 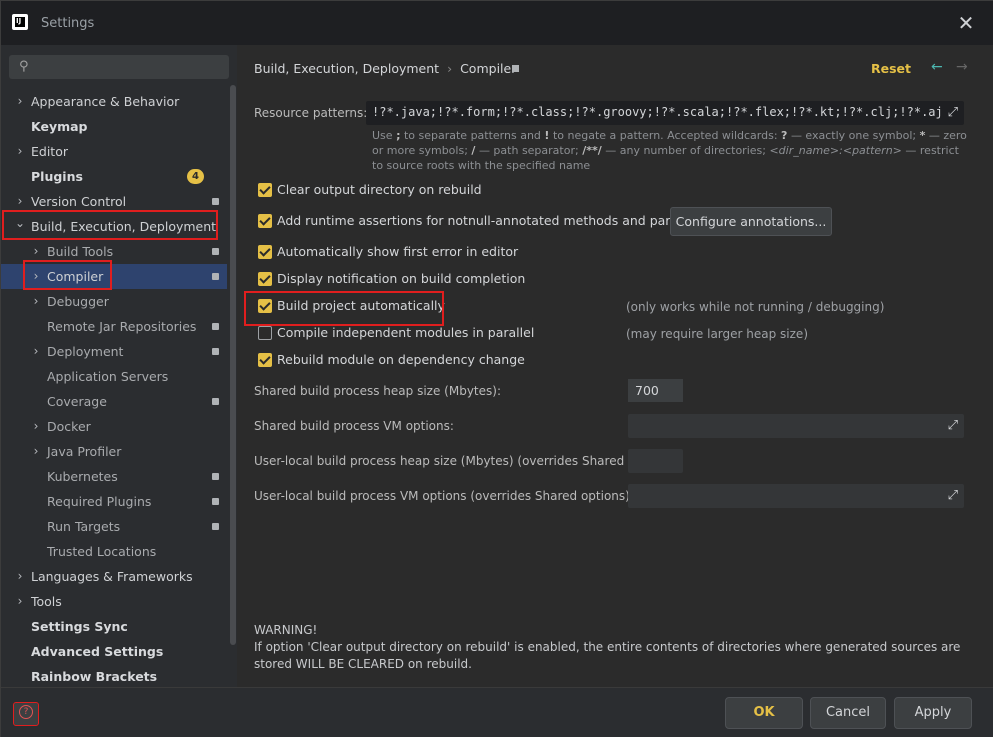 I want to click on sidebar-item-advanced-settings: Advanced Settings, so click(x=114, y=651).